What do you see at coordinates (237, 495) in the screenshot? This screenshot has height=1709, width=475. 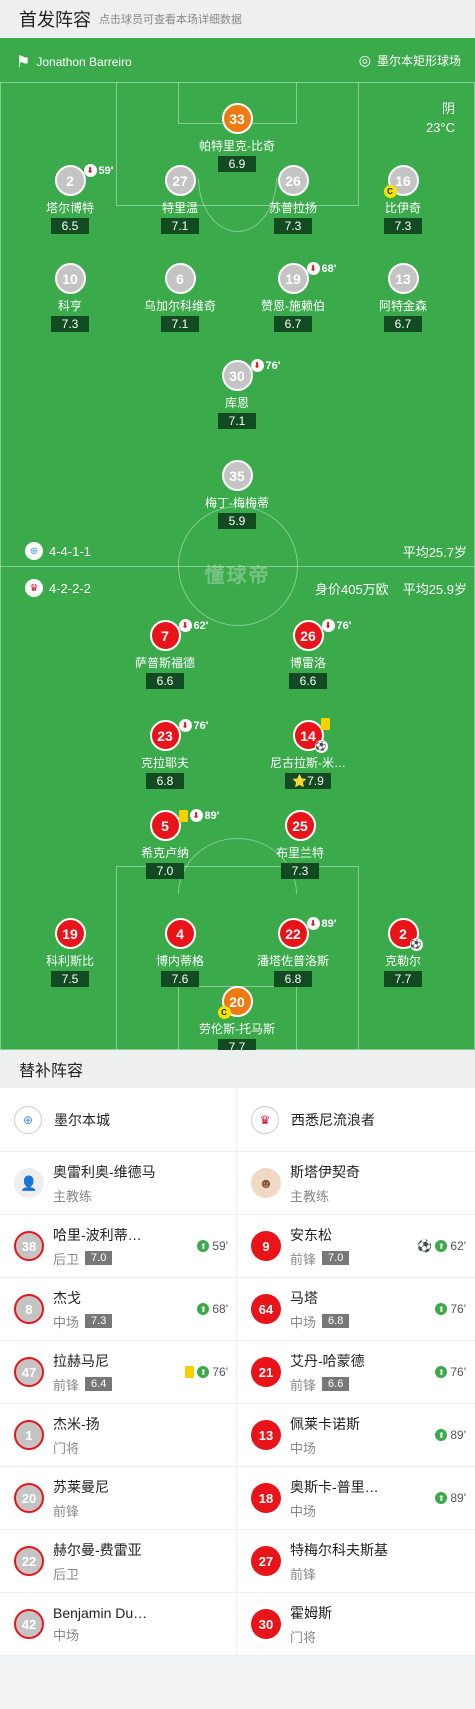 I see `home-player: 35 梅丁-梅梅蒂 5.9` at bounding box center [237, 495].